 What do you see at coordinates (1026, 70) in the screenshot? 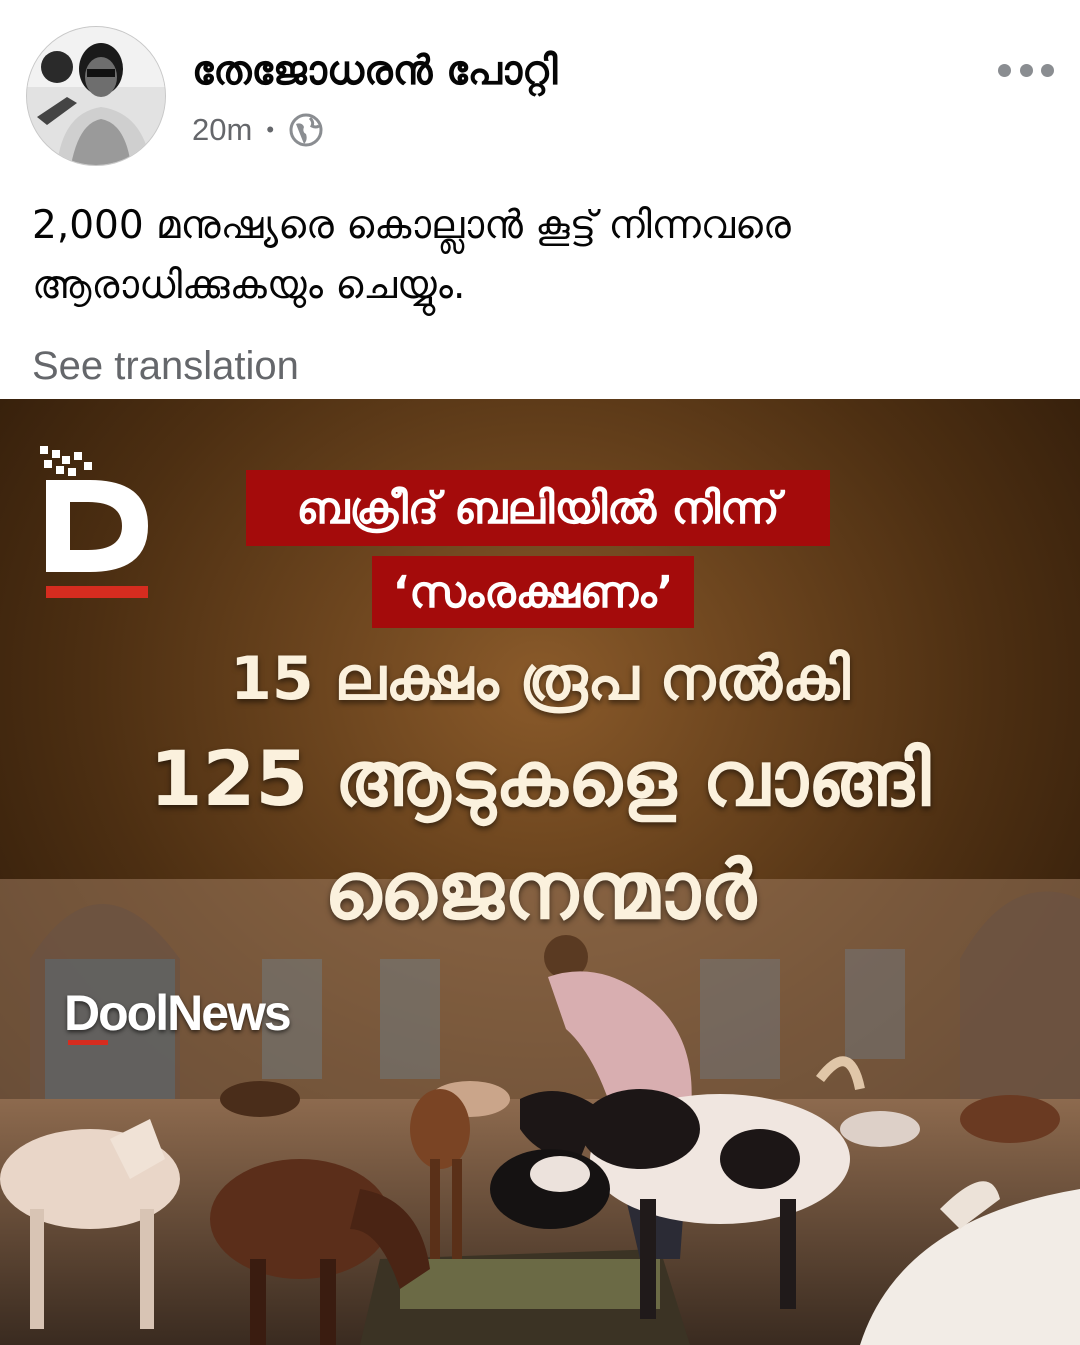
I see `more-options-button` at bounding box center [1026, 70].